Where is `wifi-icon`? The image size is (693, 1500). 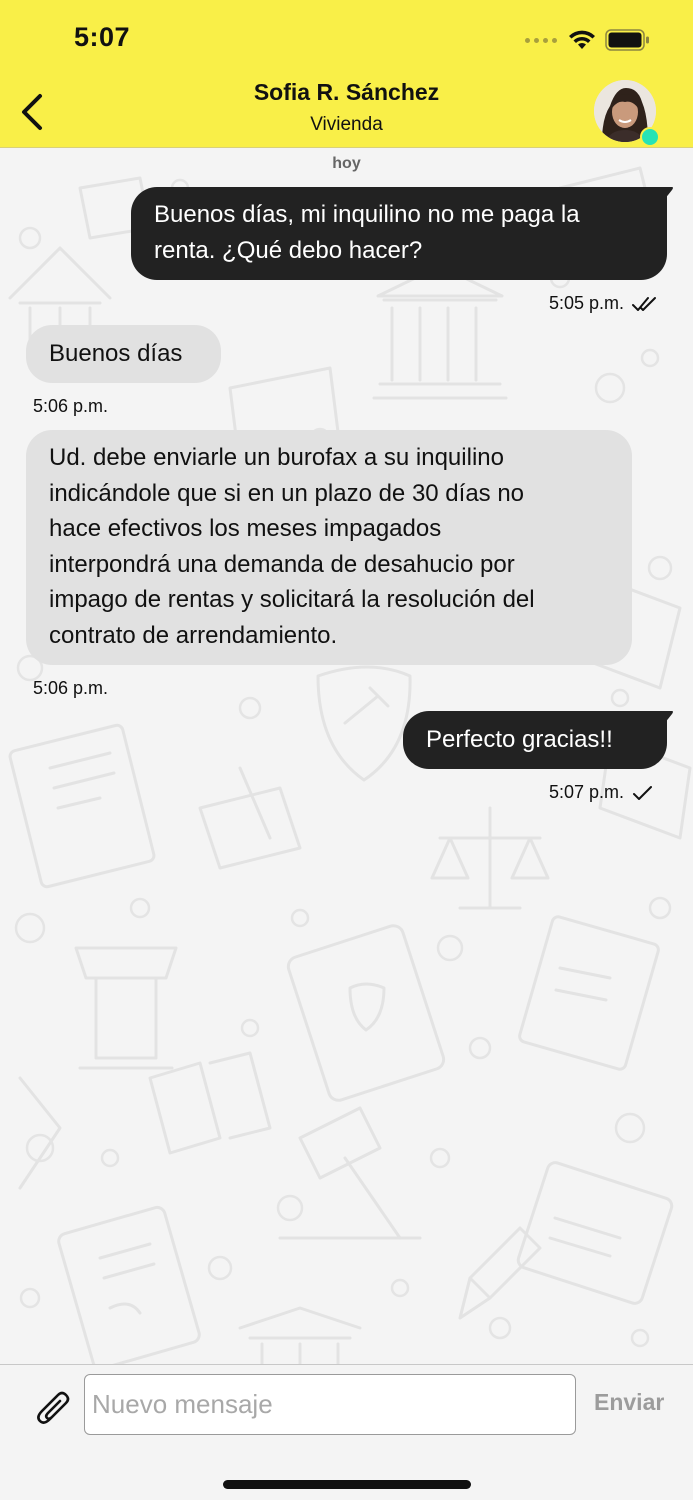
wifi-icon is located at coordinates (582, 39).